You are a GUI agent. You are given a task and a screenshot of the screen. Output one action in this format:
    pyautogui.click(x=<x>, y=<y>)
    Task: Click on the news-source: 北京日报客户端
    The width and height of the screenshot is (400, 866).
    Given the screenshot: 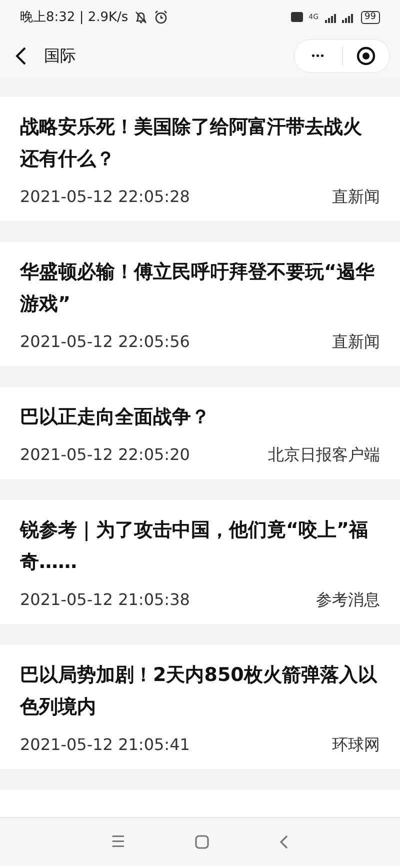 What is the action you would take?
    pyautogui.click(x=324, y=455)
    